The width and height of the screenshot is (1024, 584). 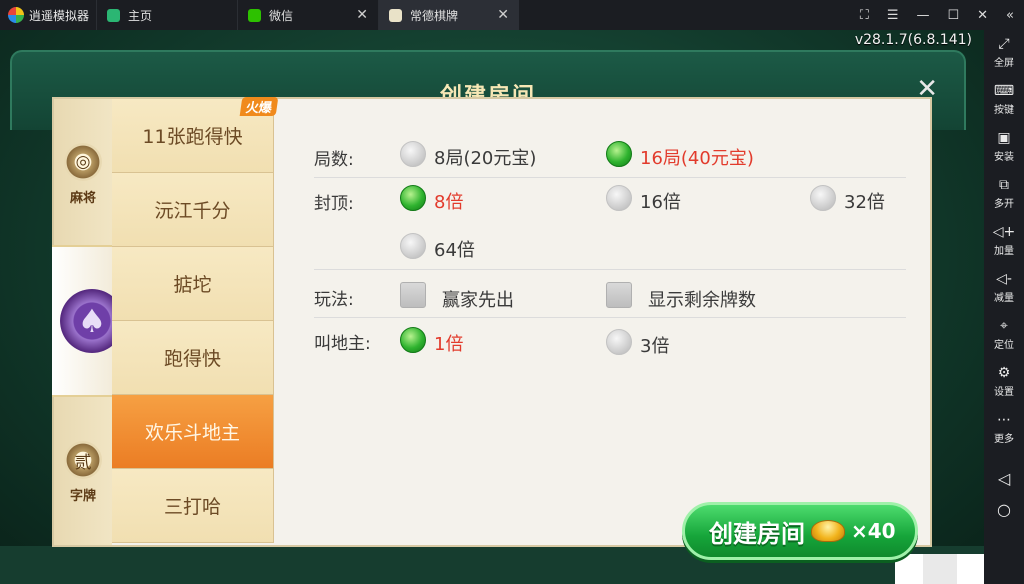 I want to click on volume-down-icon: ◁-, so click(x=1004, y=279).